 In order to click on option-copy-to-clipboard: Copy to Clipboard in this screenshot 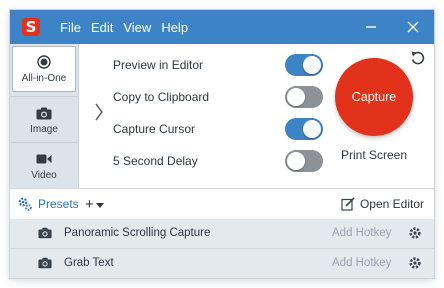, I will do `click(218, 97)`.